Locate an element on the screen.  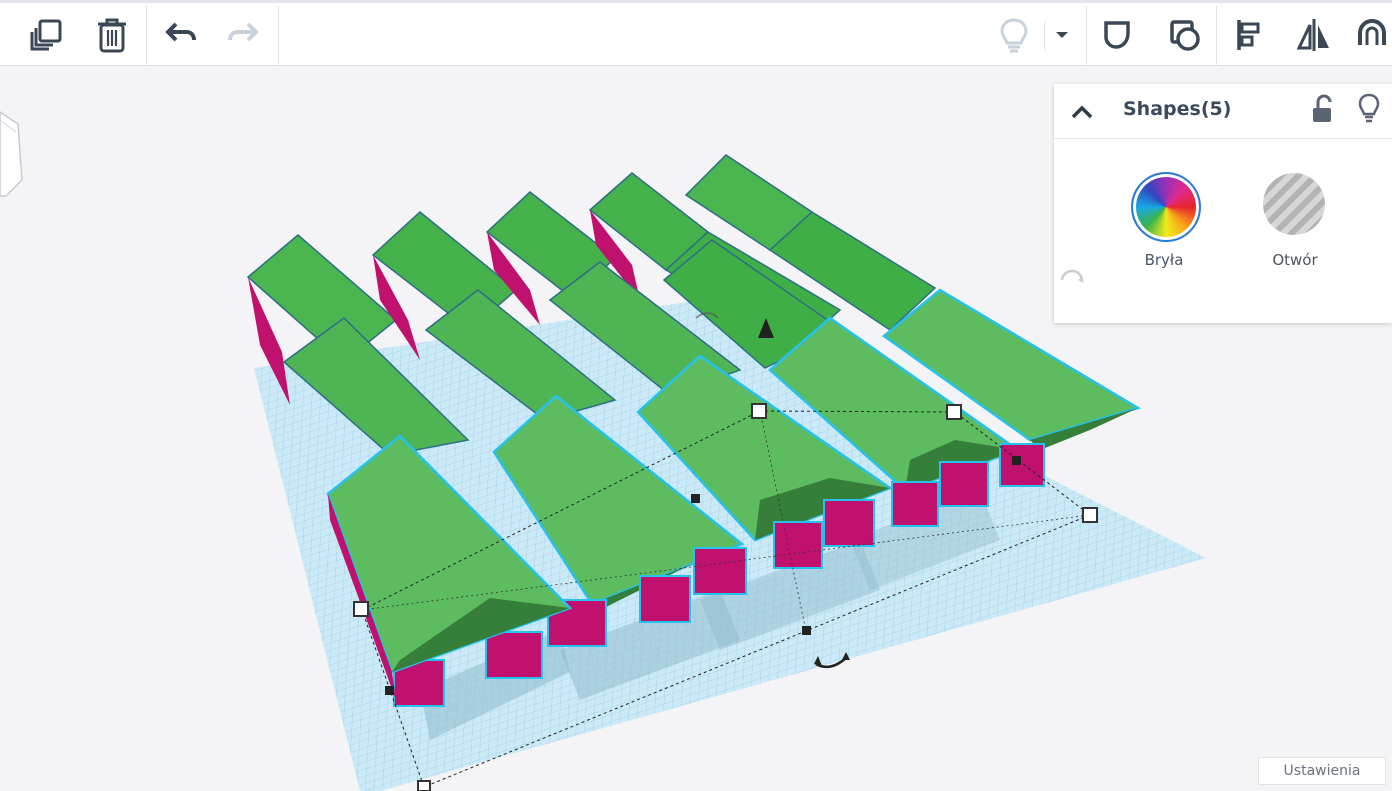
magnet-icon is located at coordinates (1372, 35).